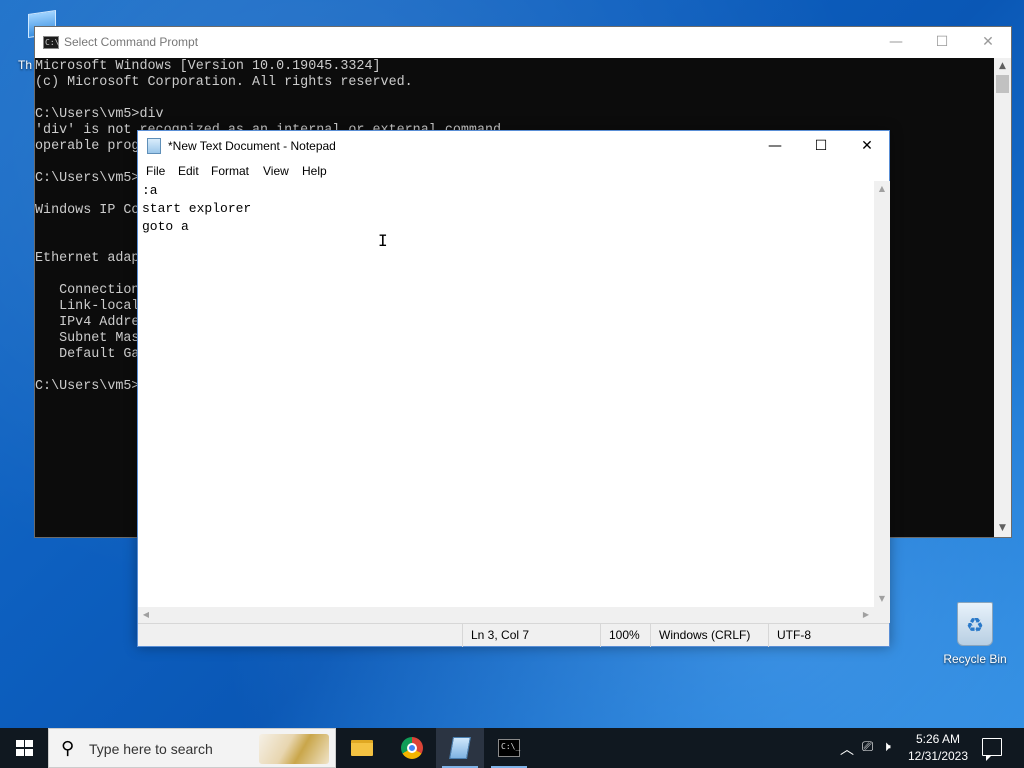  What do you see at coordinates (188, 171) in the screenshot?
I see `menu-edit: Edit` at bounding box center [188, 171].